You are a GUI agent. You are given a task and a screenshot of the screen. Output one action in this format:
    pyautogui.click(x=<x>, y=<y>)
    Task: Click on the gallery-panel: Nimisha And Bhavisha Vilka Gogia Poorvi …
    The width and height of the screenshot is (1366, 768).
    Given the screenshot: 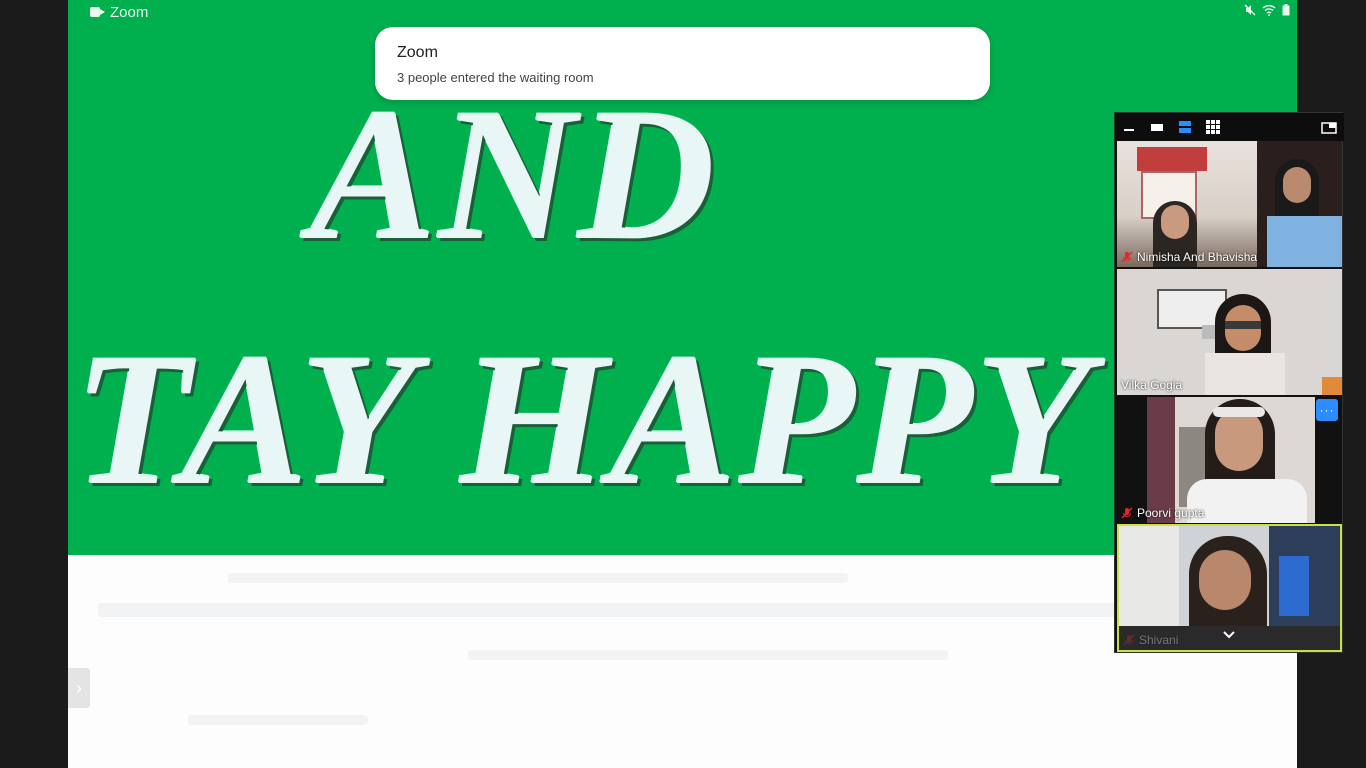 What is the action you would take?
    pyautogui.click(x=1229, y=382)
    